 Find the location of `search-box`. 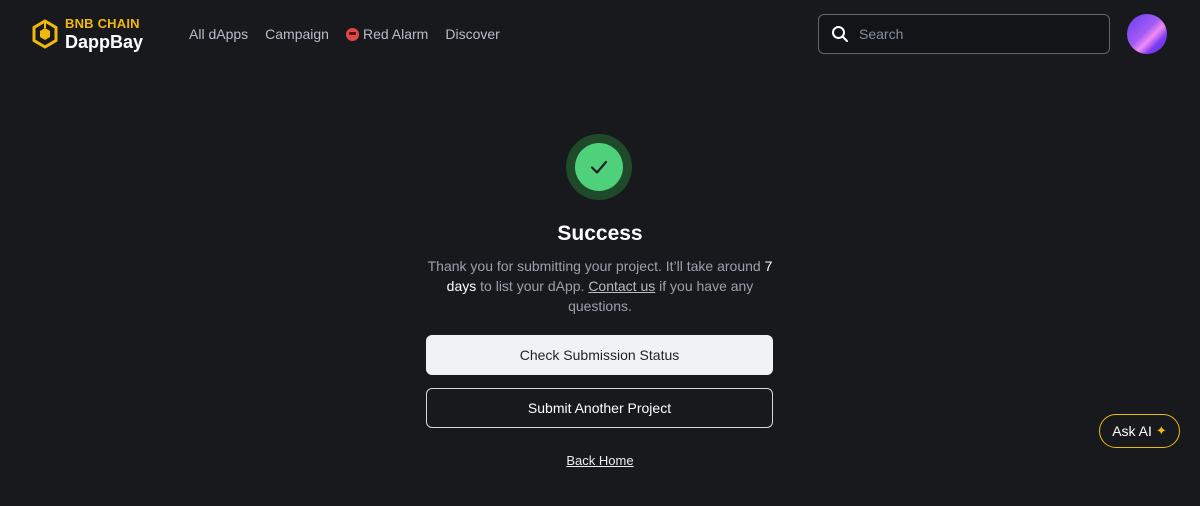

search-box is located at coordinates (964, 34).